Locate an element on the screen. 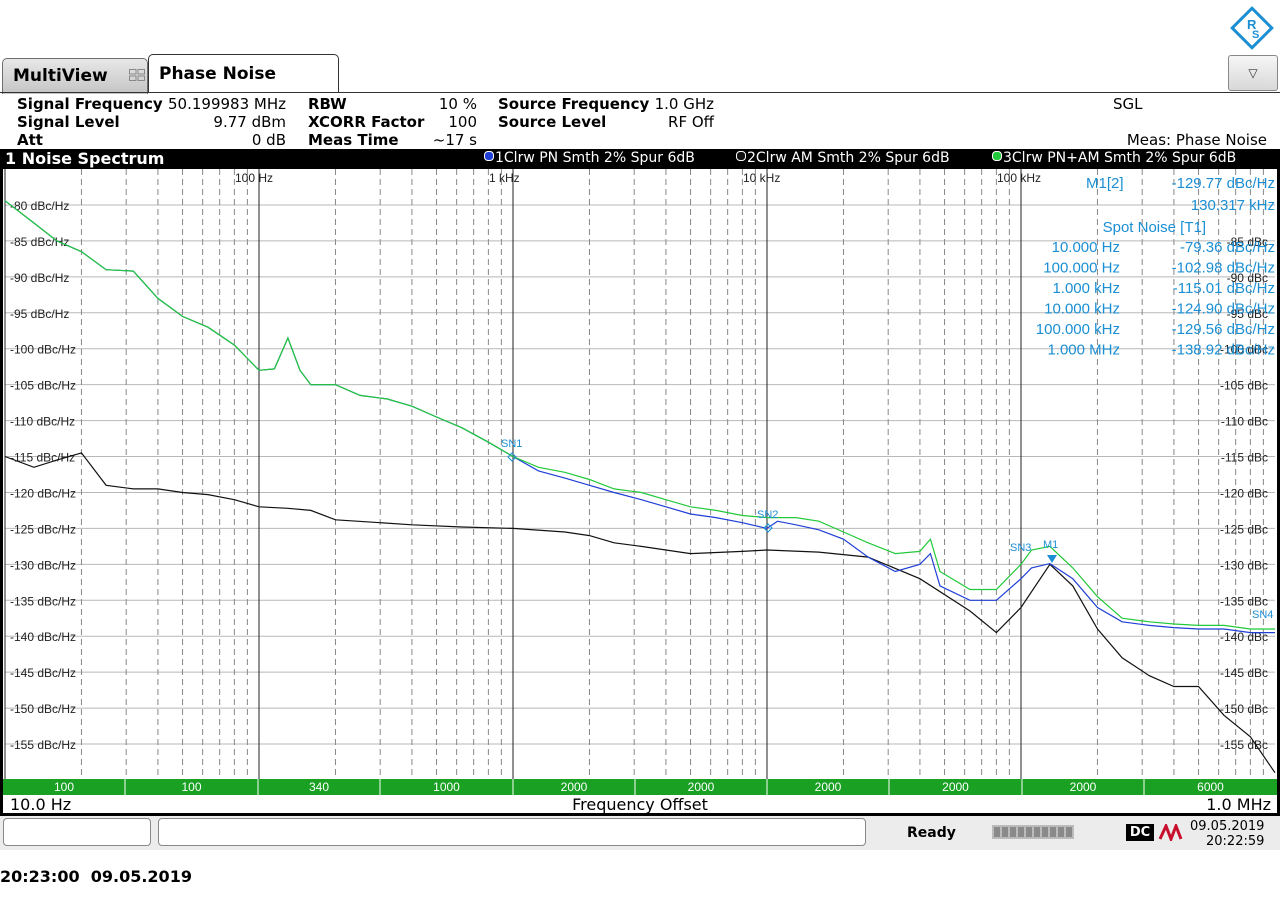  trace-1-label: 1Clrw PN Smth 2% Spur 6dB is located at coordinates (595, 158).